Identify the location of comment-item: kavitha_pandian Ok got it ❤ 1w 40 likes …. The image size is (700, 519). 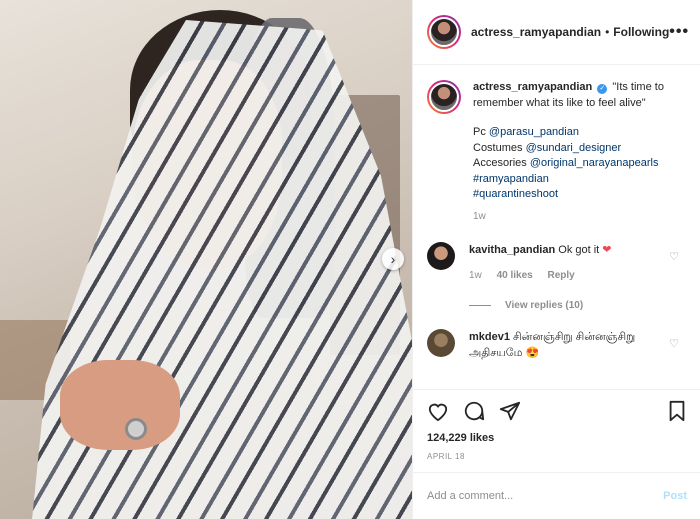
(557, 263).